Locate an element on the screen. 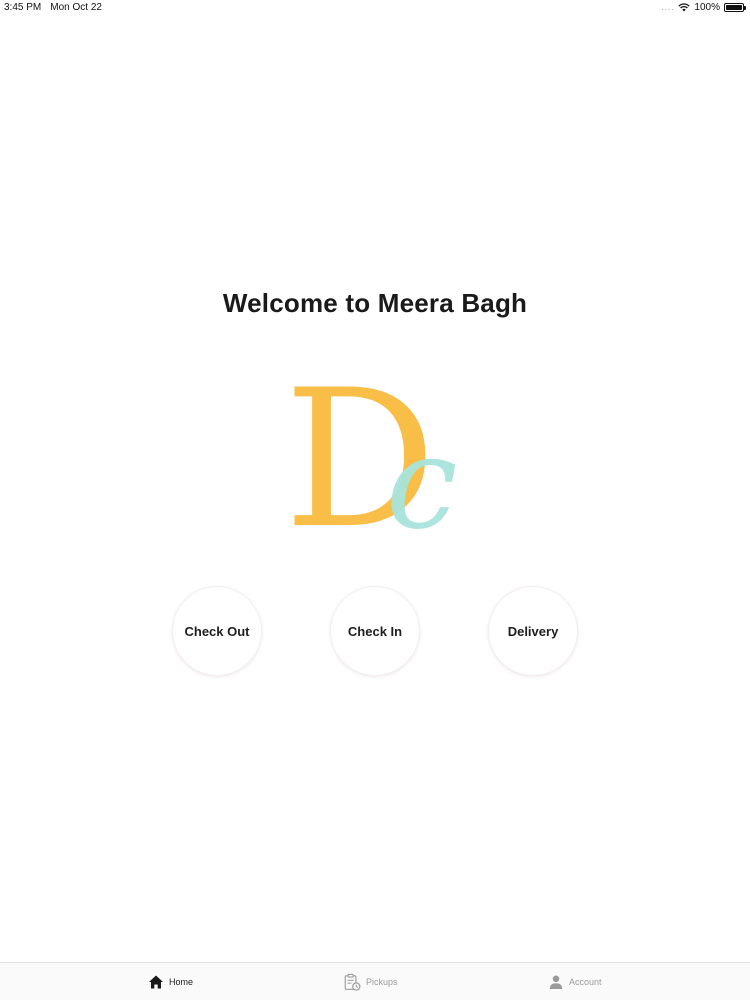  delivery-button: Delivery is located at coordinates (533, 631).